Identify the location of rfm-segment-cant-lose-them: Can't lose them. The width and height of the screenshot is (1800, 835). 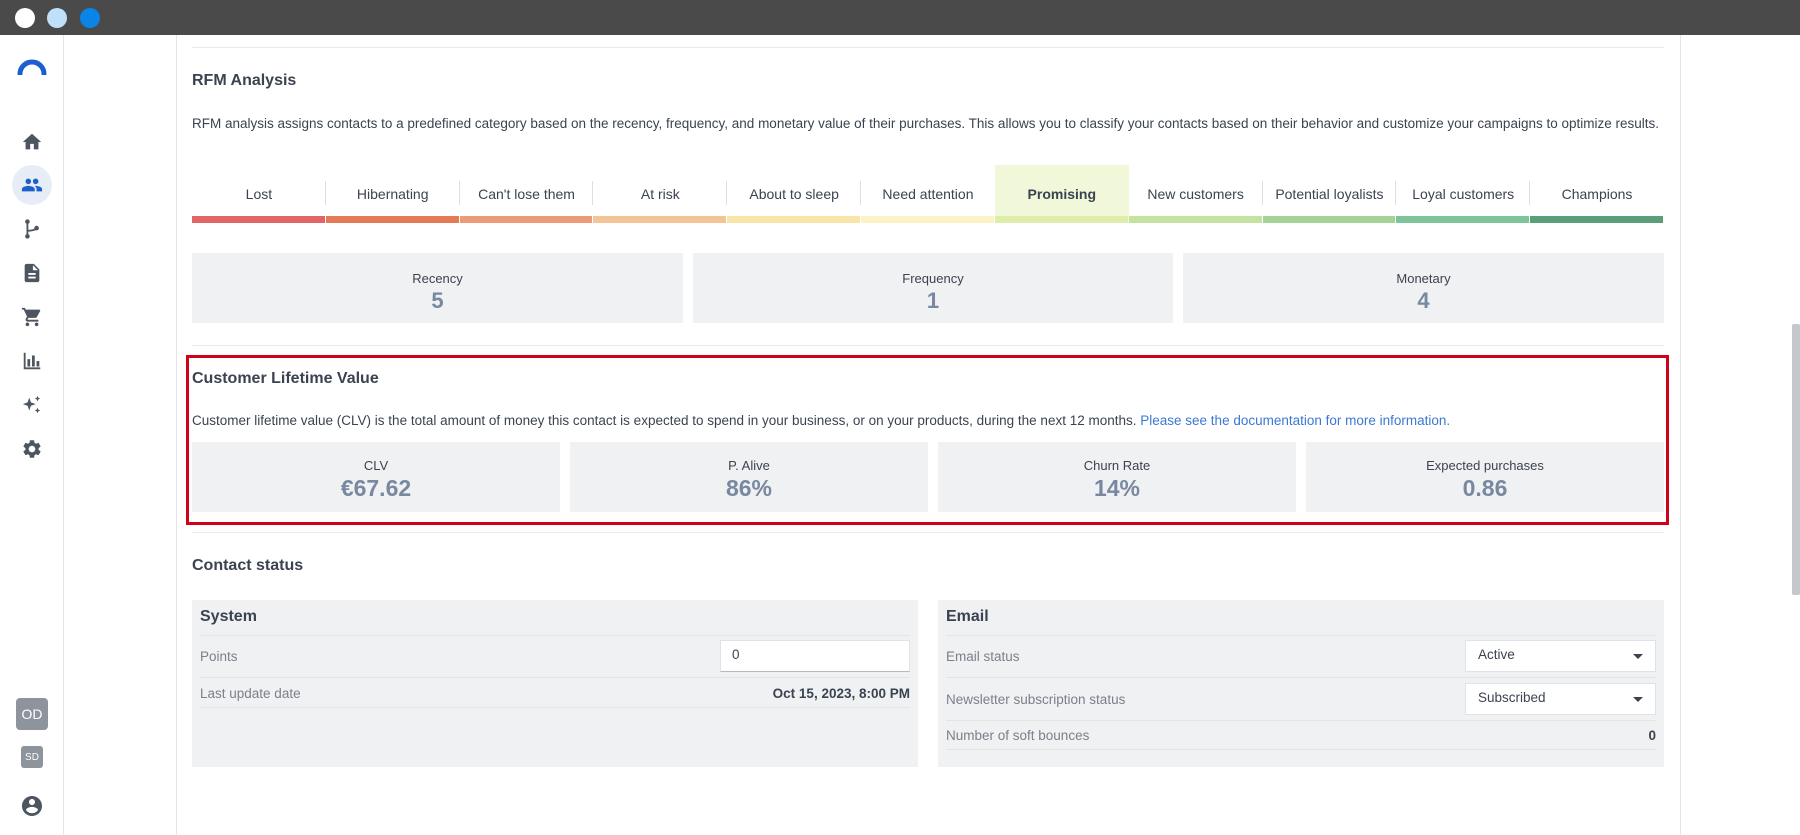
(526, 194).